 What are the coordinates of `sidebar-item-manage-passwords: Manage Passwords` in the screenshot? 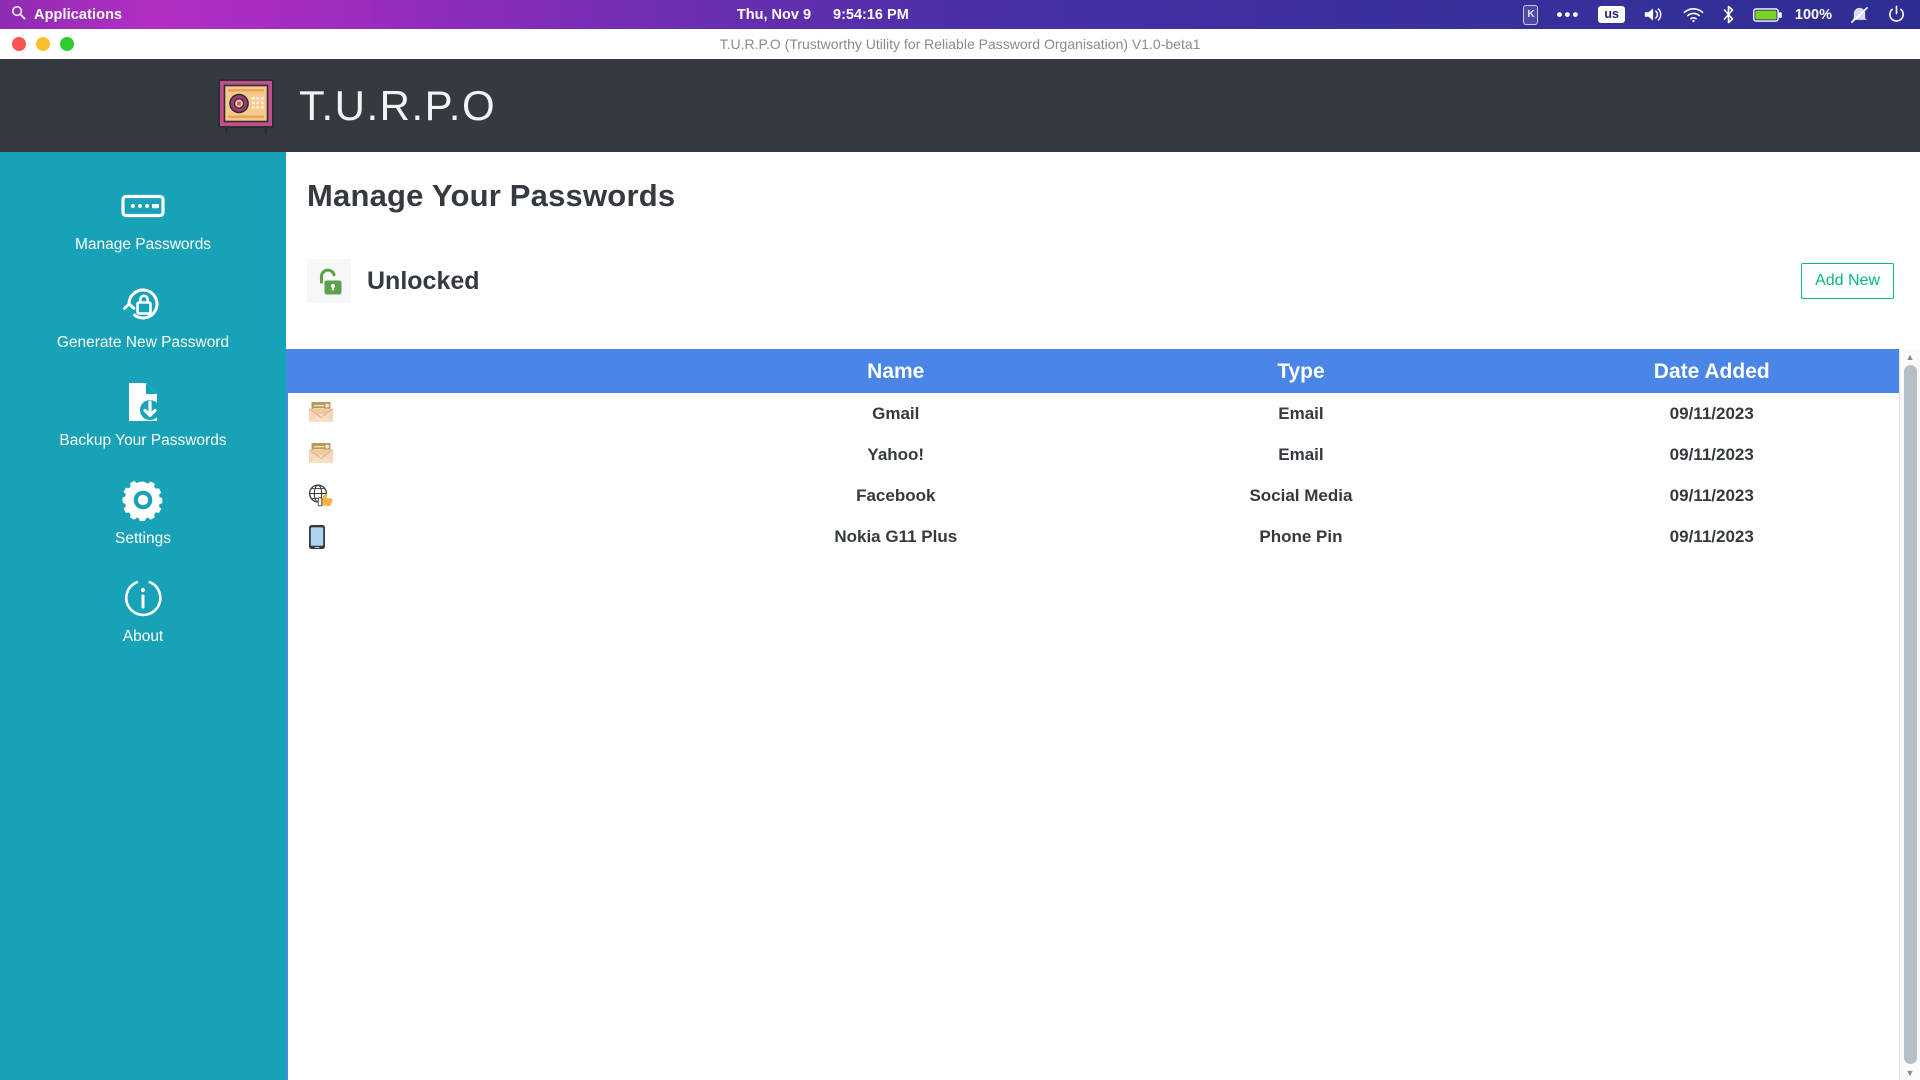 It's located at (143, 219).